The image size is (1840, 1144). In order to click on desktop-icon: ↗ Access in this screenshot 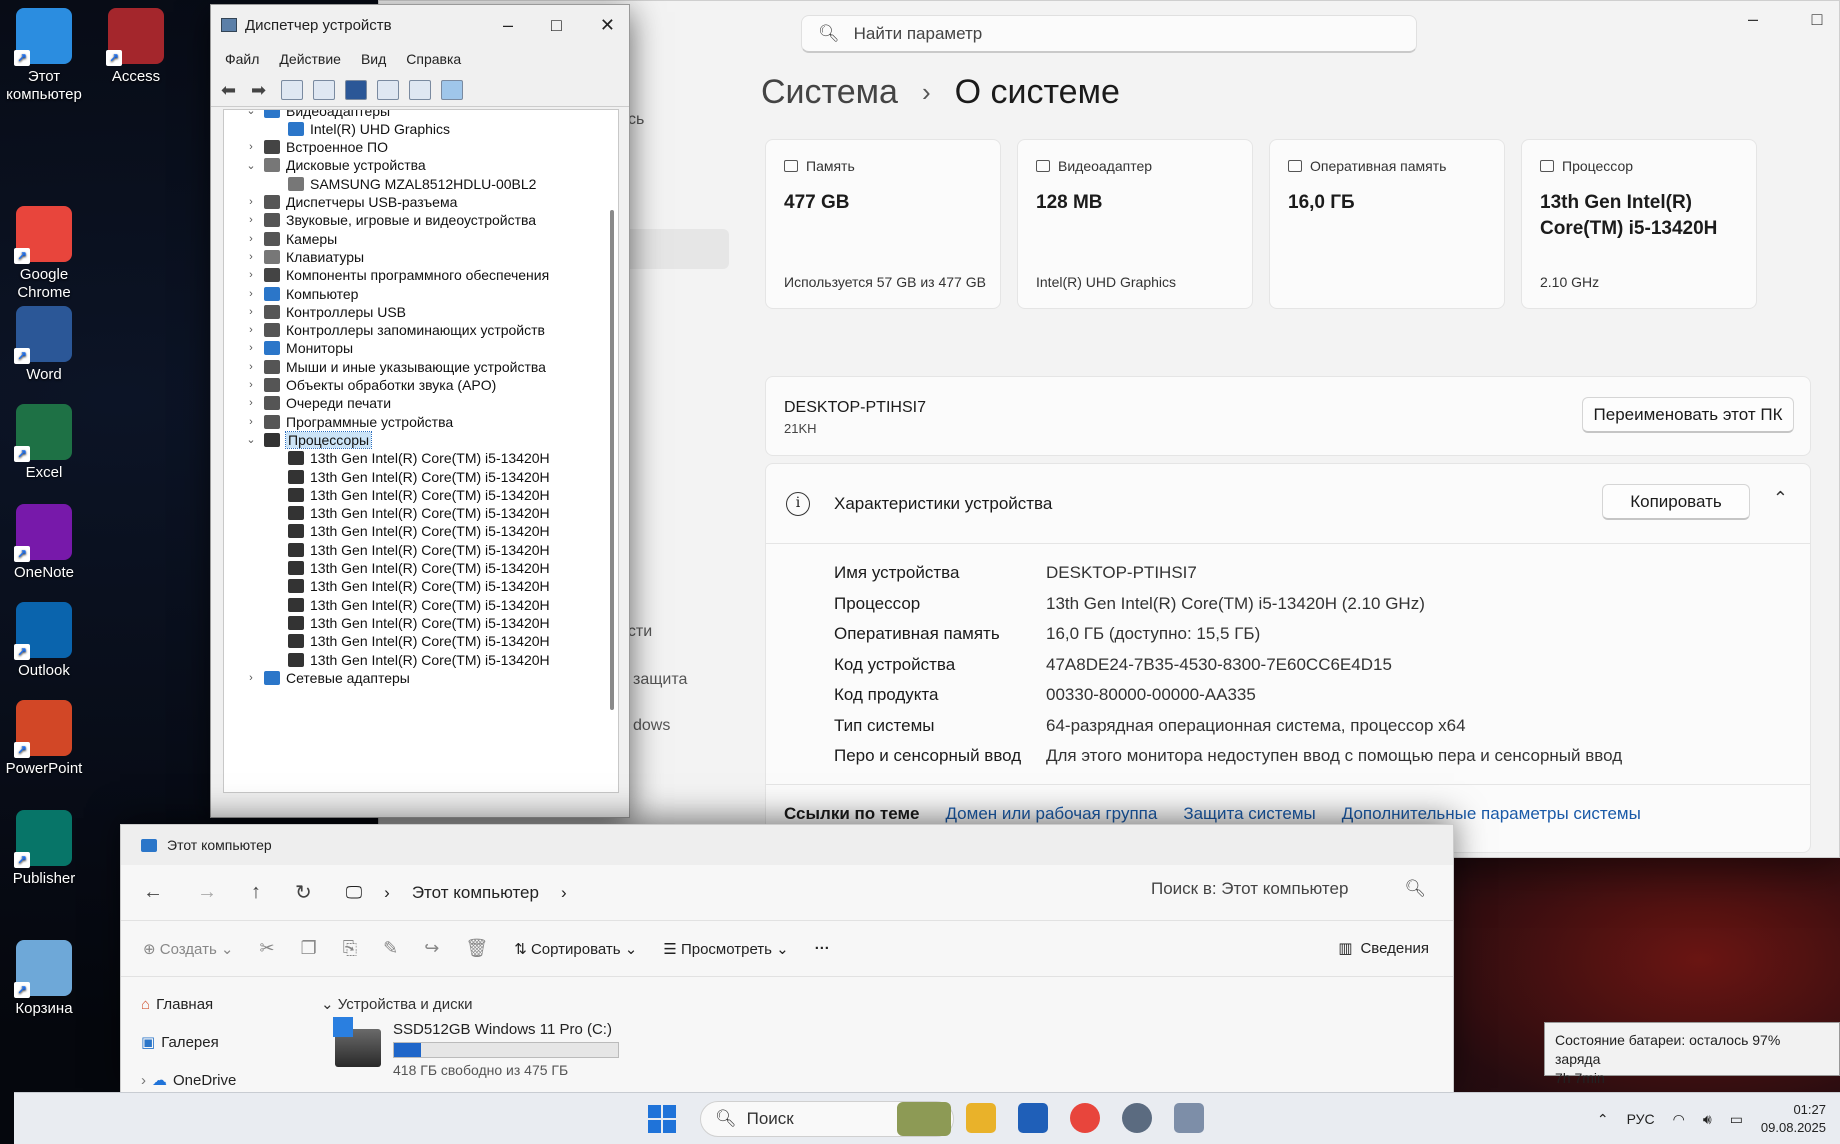, I will do `click(136, 47)`.